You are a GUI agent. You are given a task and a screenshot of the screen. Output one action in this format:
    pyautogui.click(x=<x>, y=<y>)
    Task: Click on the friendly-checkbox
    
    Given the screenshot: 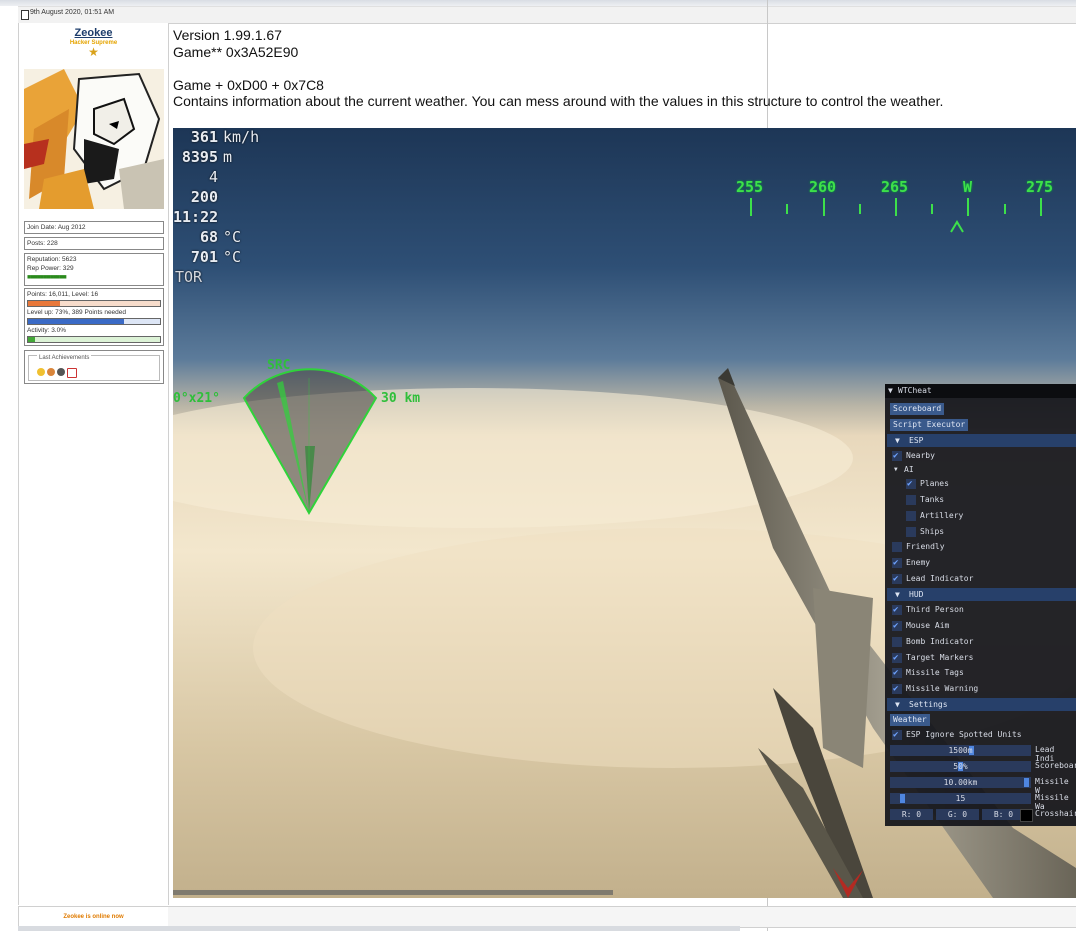 What is the action you would take?
    pyautogui.click(x=897, y=547)
    